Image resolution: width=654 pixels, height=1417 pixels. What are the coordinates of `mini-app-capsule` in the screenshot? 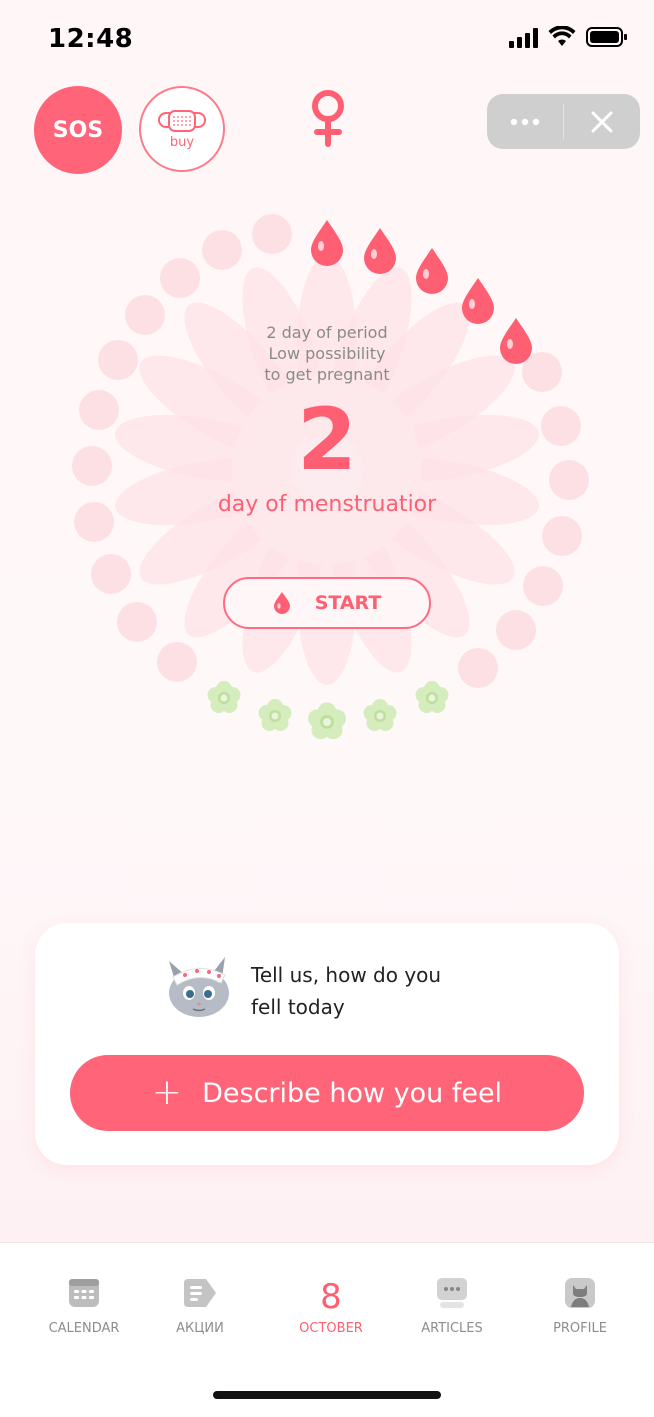 It's located at (563, 121).